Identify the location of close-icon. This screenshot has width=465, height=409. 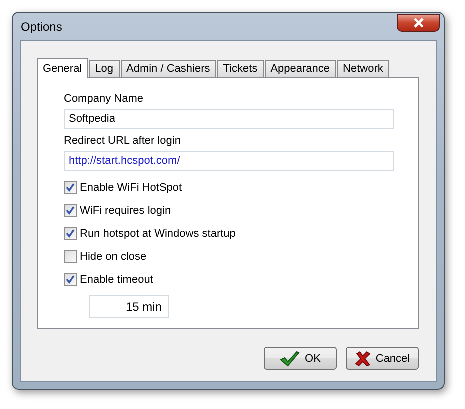
(418, 23).